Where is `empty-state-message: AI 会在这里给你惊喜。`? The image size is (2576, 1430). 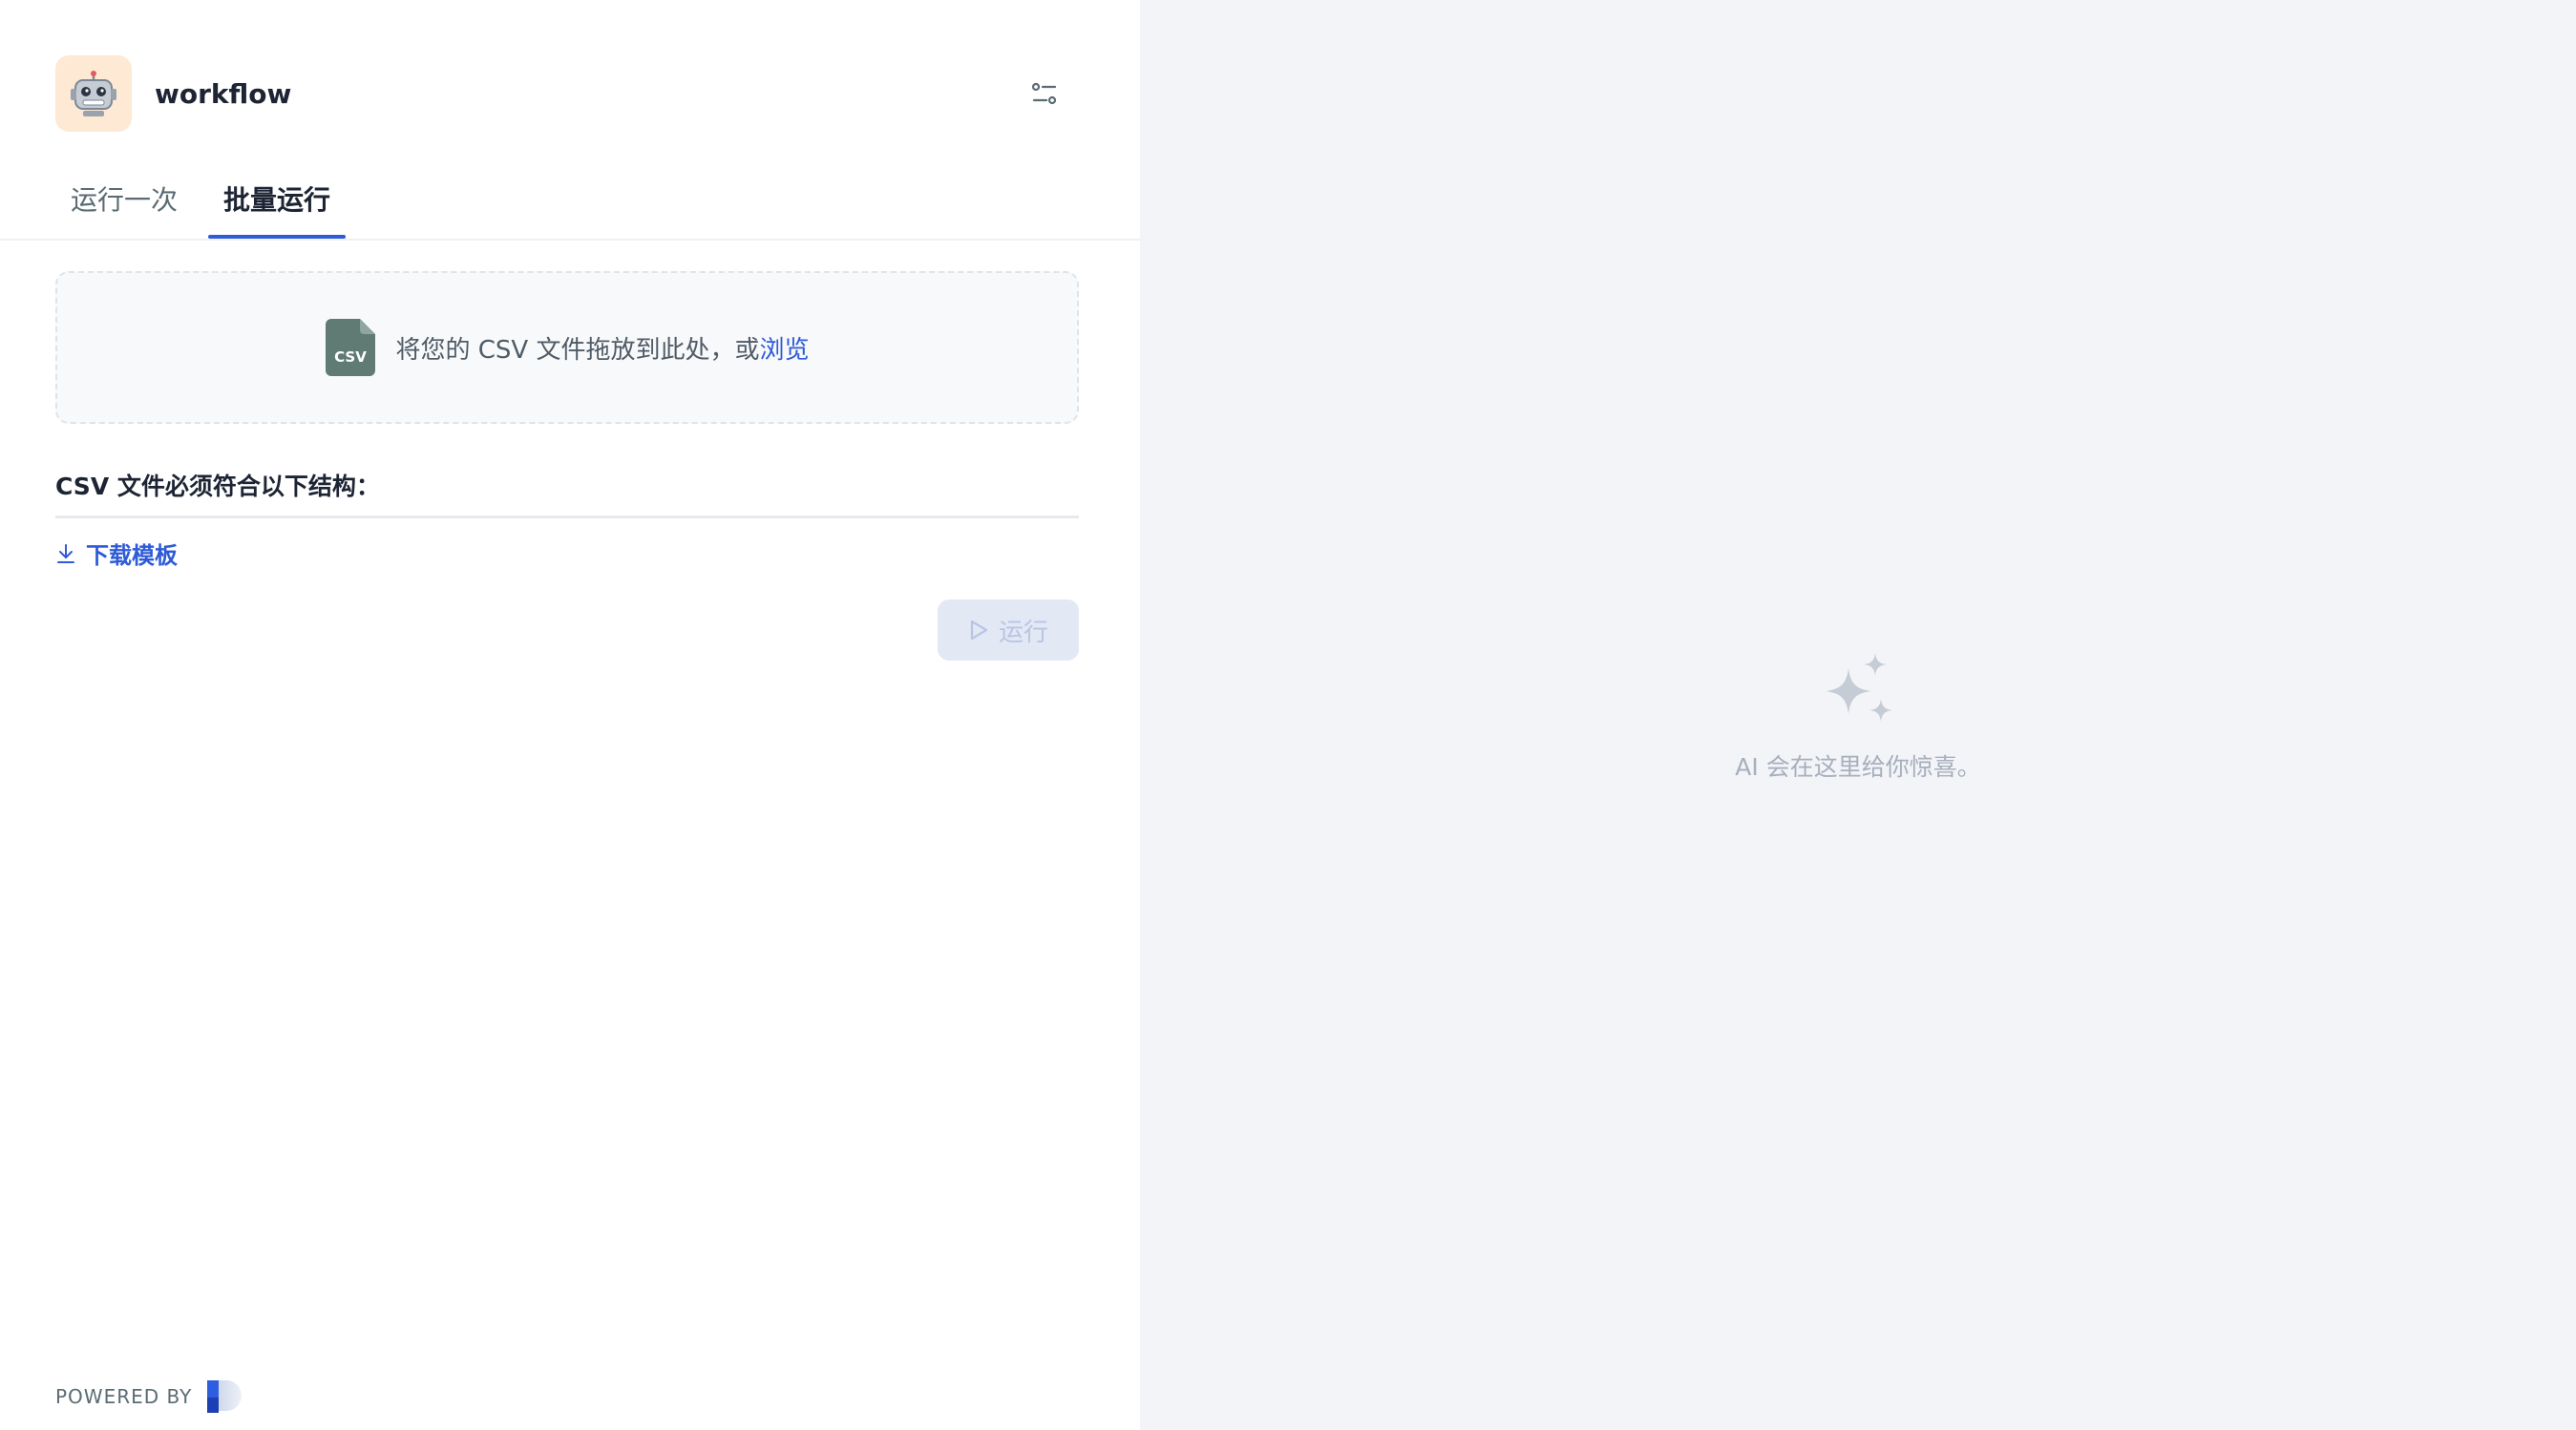 empty-state-message: AI 会在这里给你惊喜。 is located at coordinates (1858, 767).